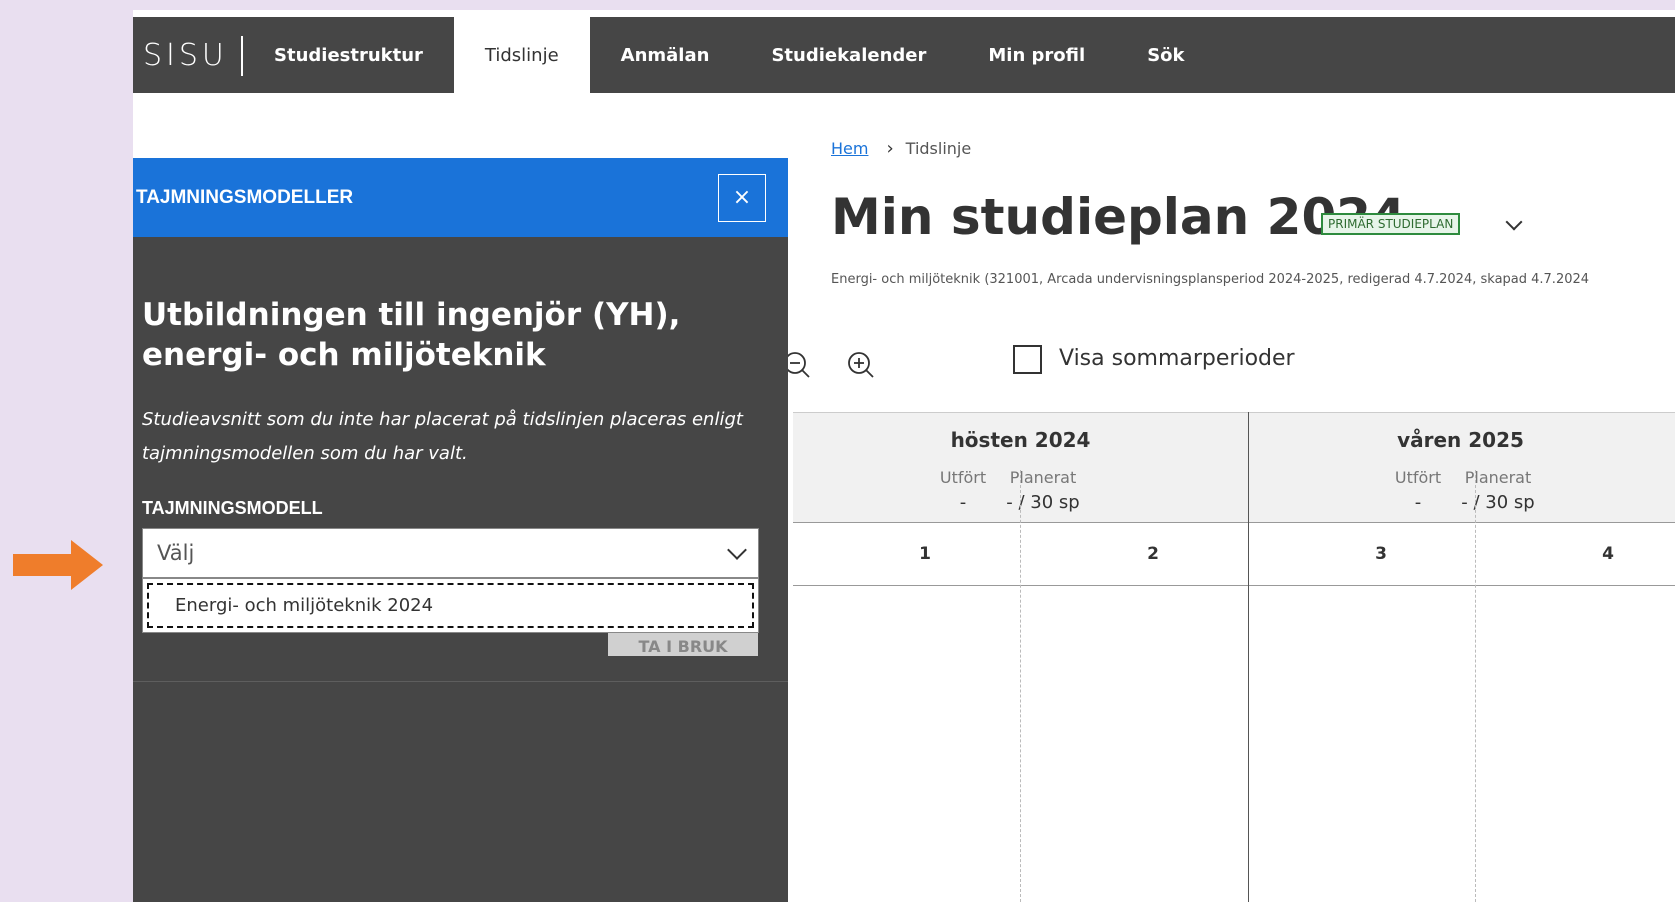 This screenshot has height=902, width=1675. What do you see at coordinates (232, 508) in the screenshot?
I see `timing-model-label: TAJMNINGSMODELL` at bounding box center [232, 508].